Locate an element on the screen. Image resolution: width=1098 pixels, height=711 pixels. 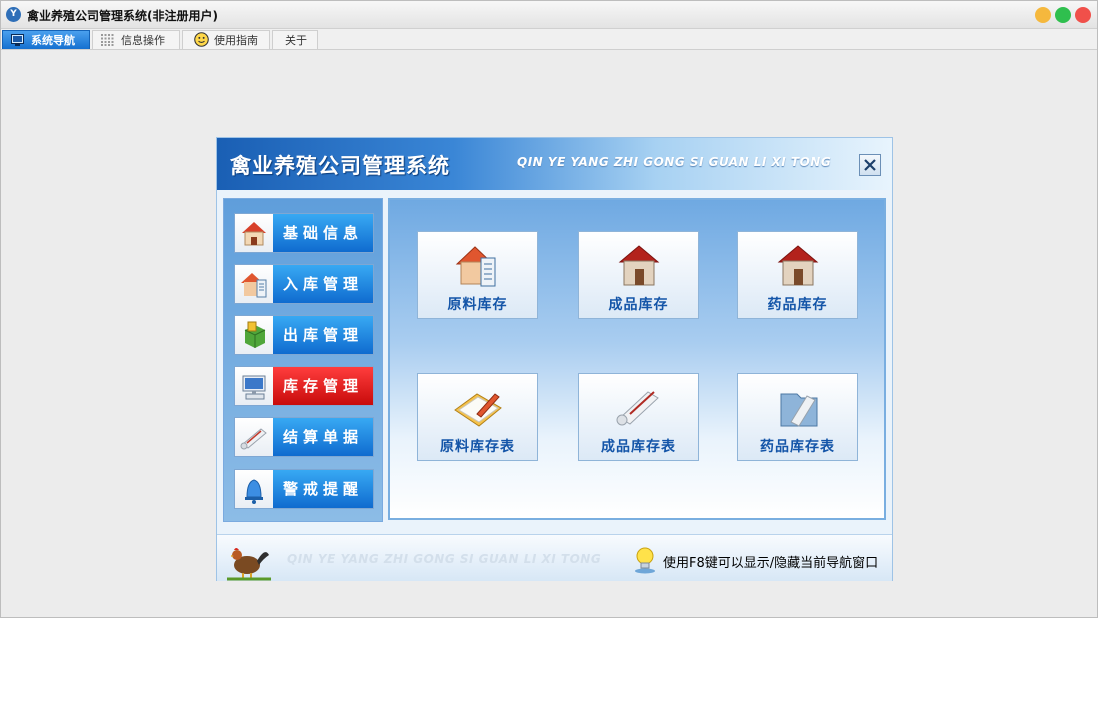
tab-label: 关于 is located at coordinates (296, 40).